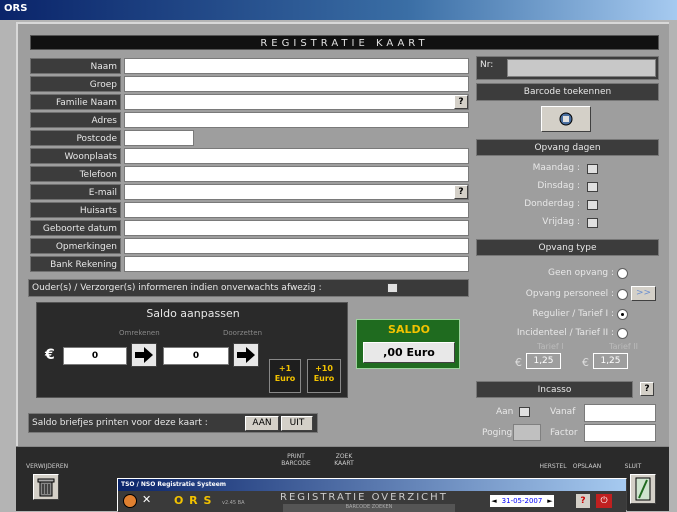  Describe the element at coordinates (604, 501) in the screenshot. I see `power-icon: ⏻` at that location.